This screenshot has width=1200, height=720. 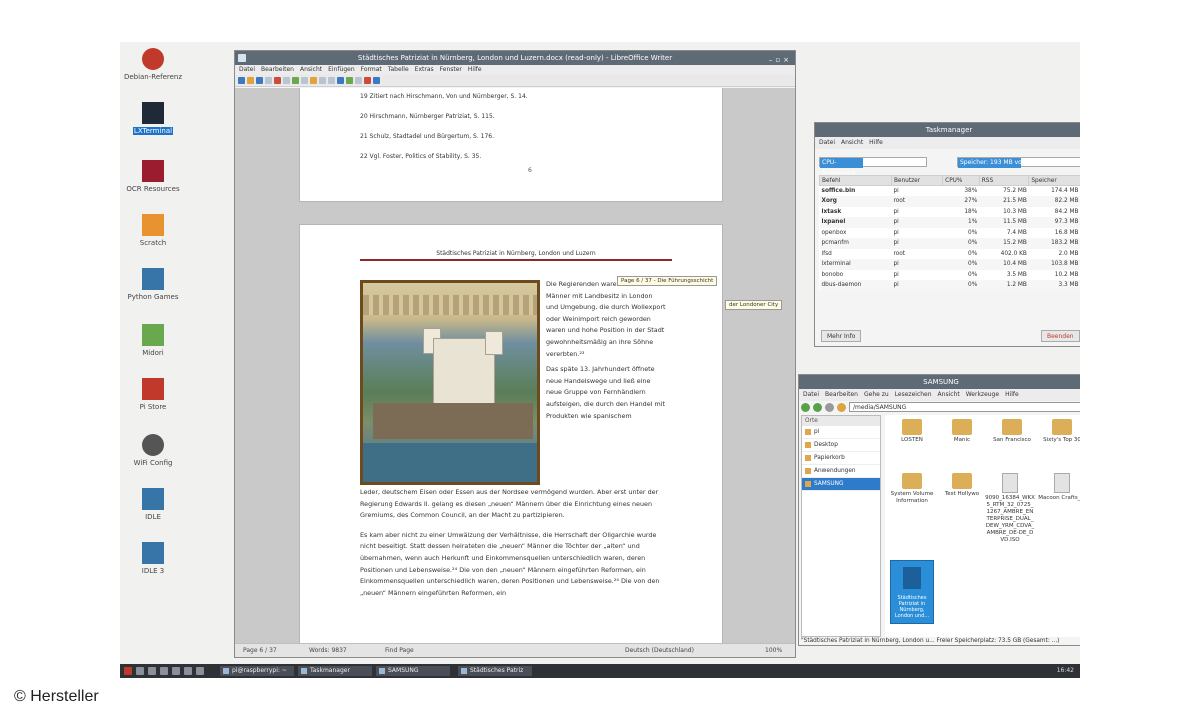 I want to click on desktop-icon: Midori, so click(x=153, y=341).